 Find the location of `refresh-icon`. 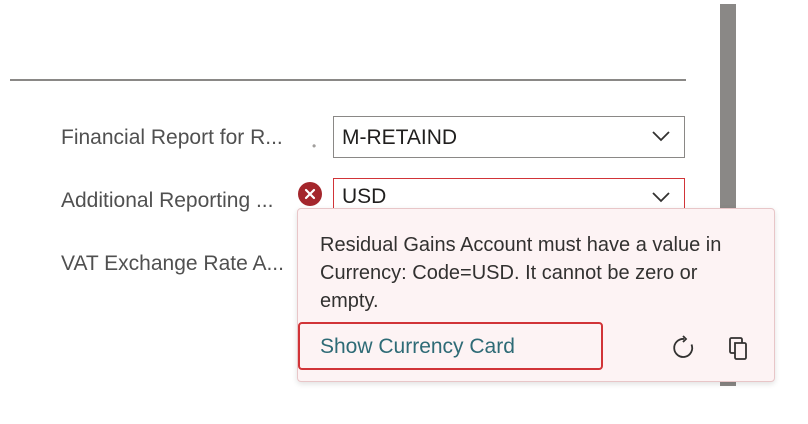

refresh-icon is located at coordinates (684, 348).